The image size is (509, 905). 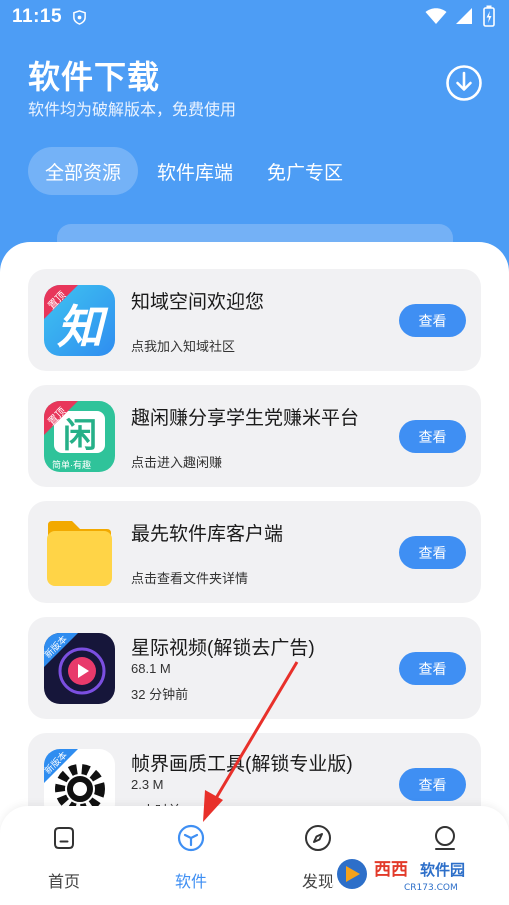 What do you see at coordinates (63, 882) in the screenshot?
I see `nav-home-label: 首页` at bounding box center [63, 882].